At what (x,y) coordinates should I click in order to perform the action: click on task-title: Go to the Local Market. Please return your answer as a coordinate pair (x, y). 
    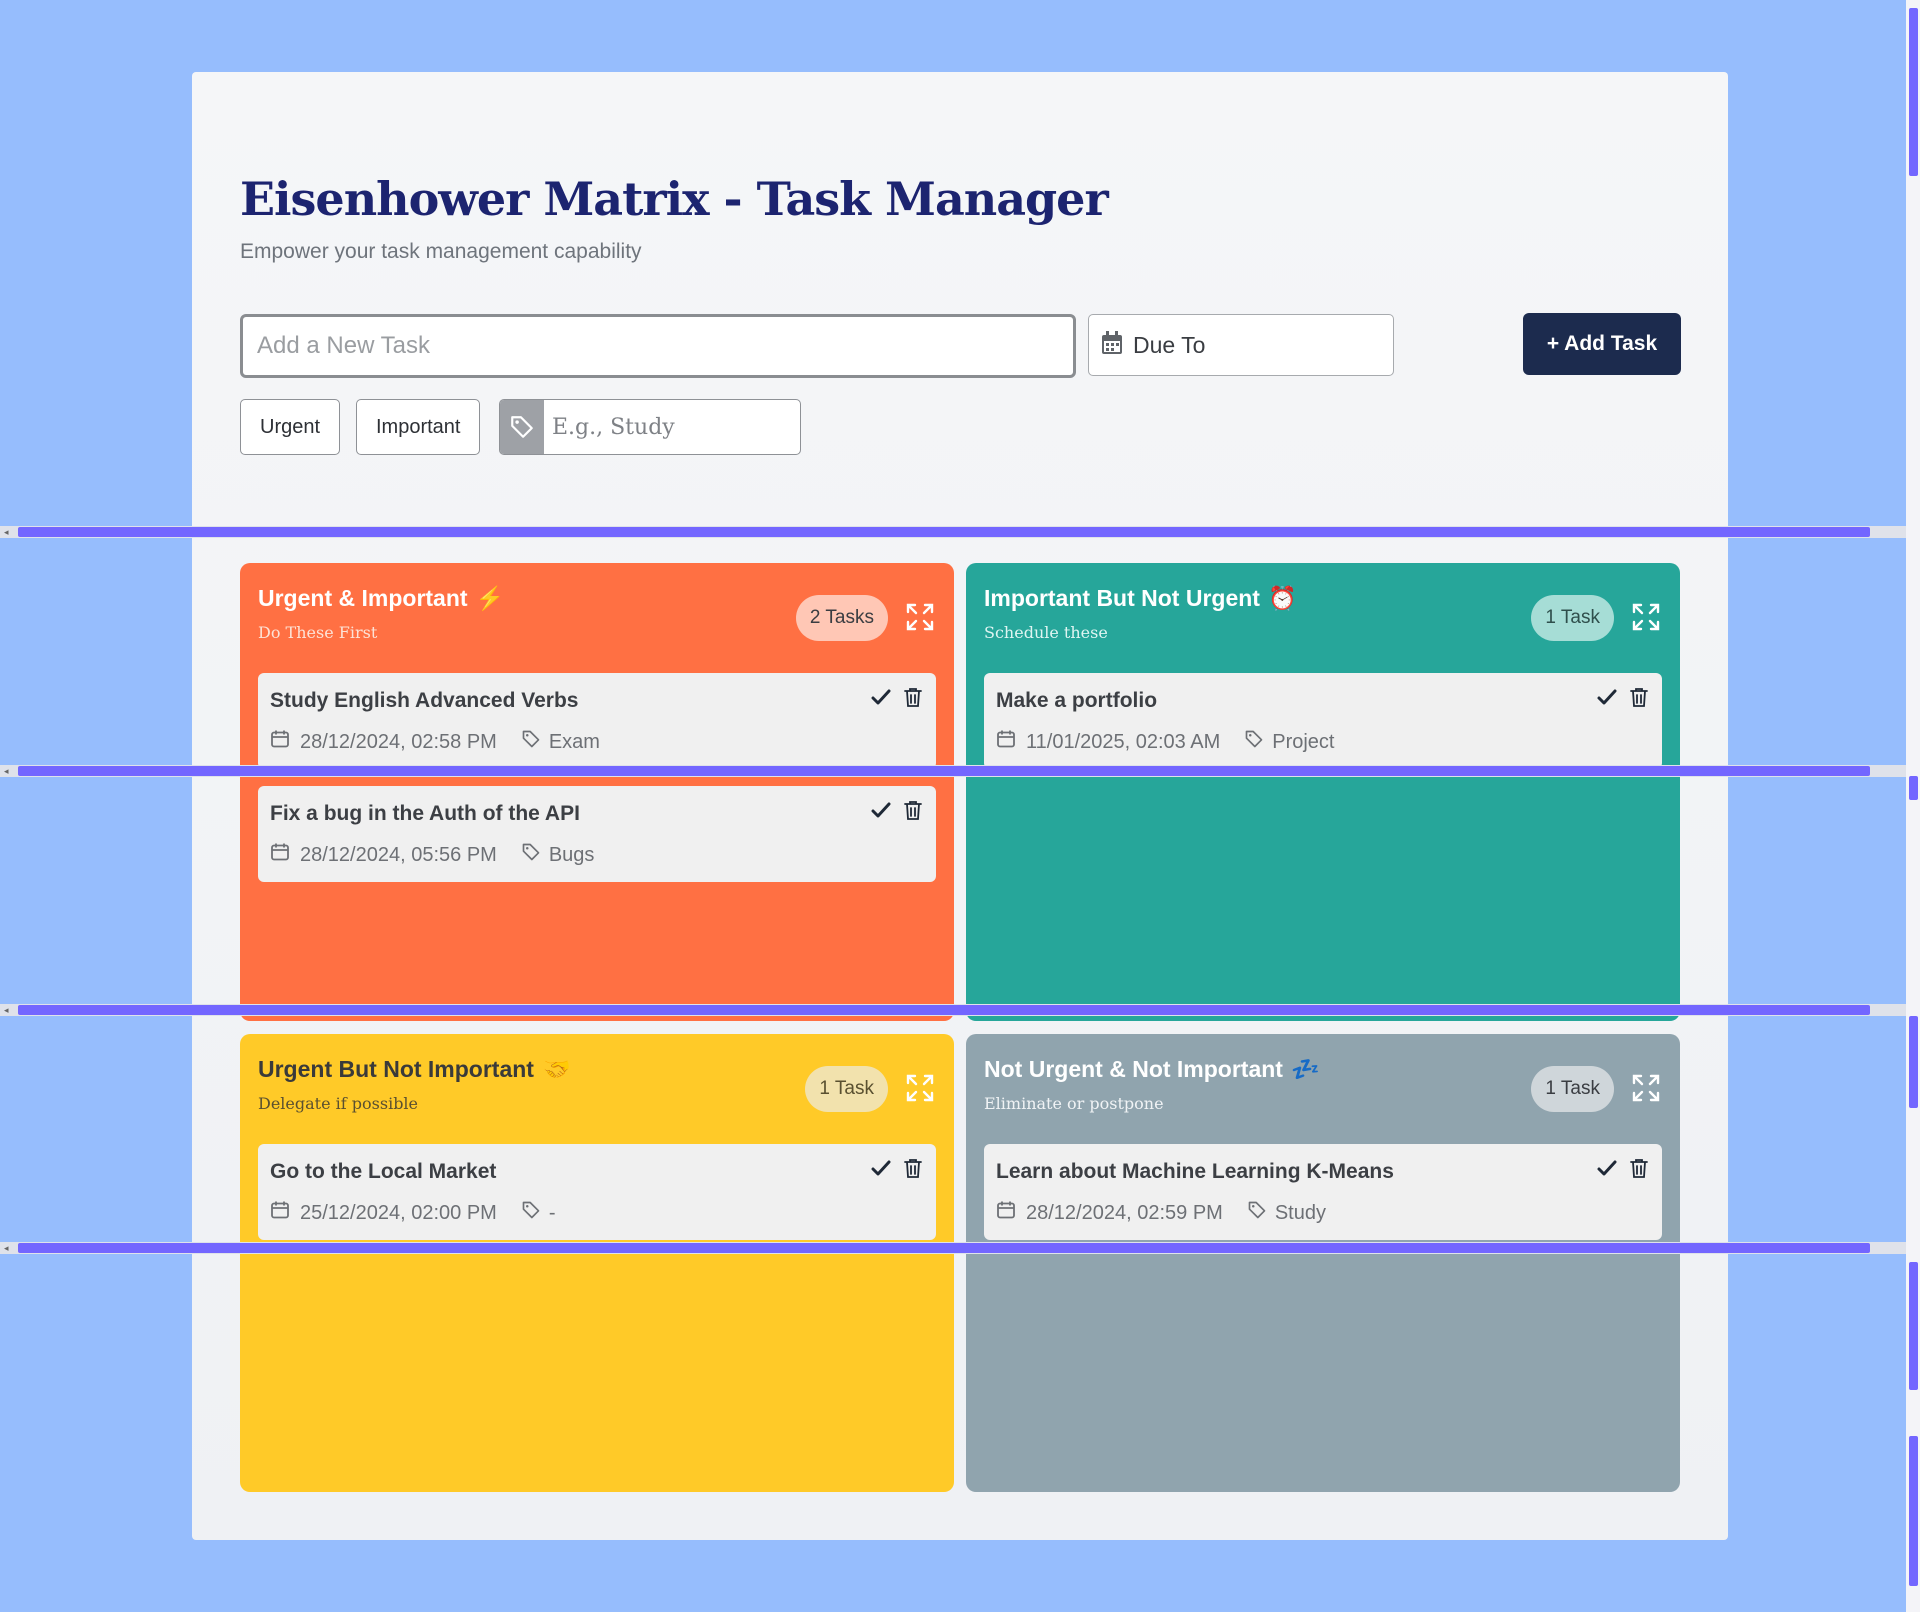
    Looking at the image, I should click on (383, 1171).